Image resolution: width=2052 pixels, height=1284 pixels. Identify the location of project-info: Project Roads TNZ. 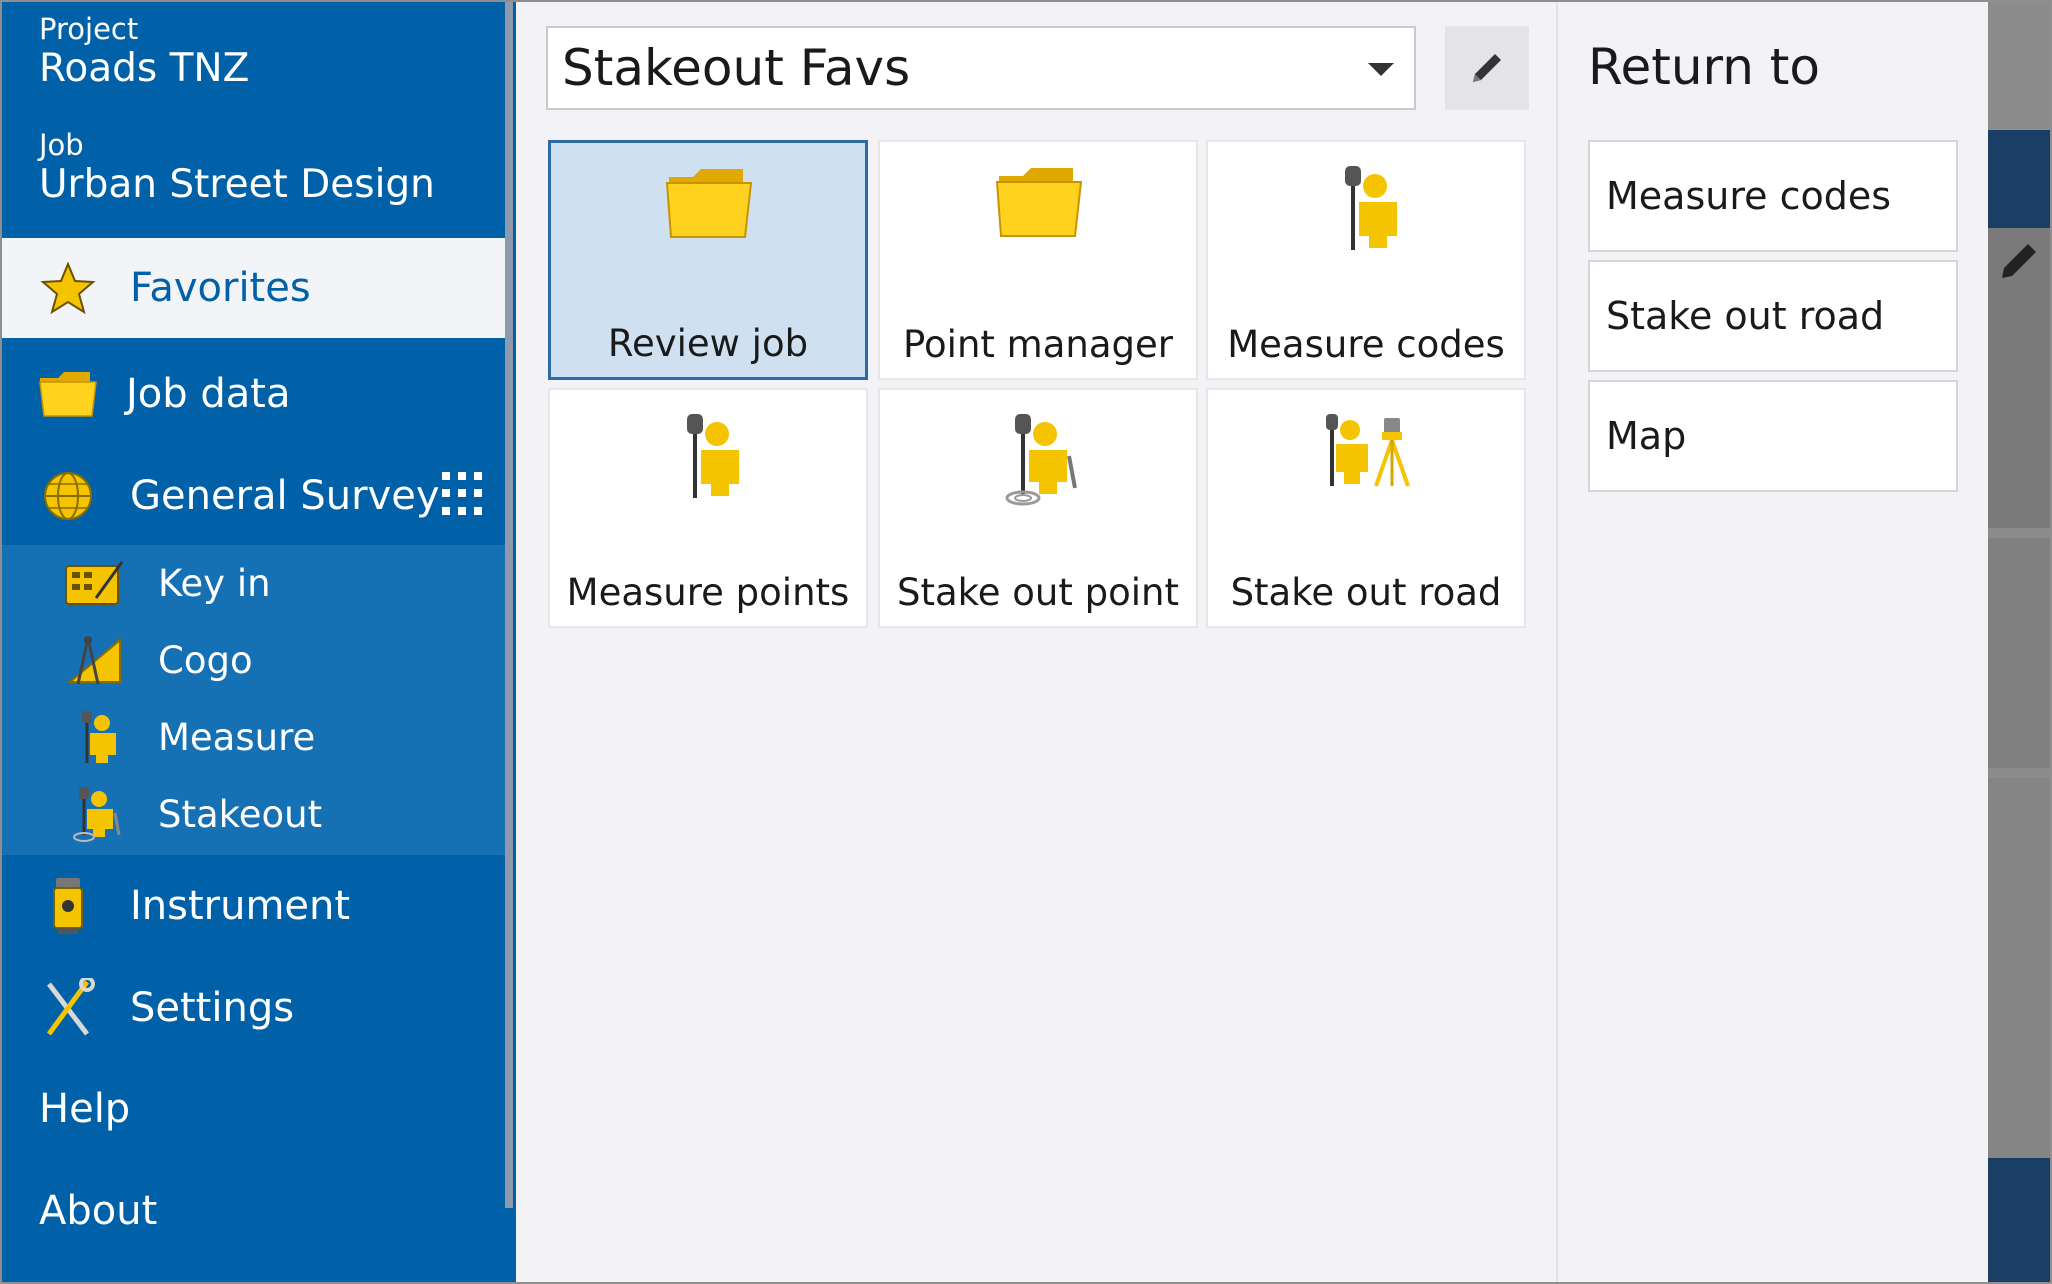
(144, 51).